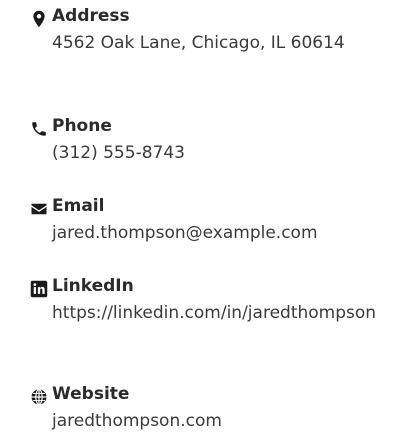 This screenshot has width=394, height=446. Describe the element at coordinates (39, 129) in the screenshot. I see `phone-icon` at that location.